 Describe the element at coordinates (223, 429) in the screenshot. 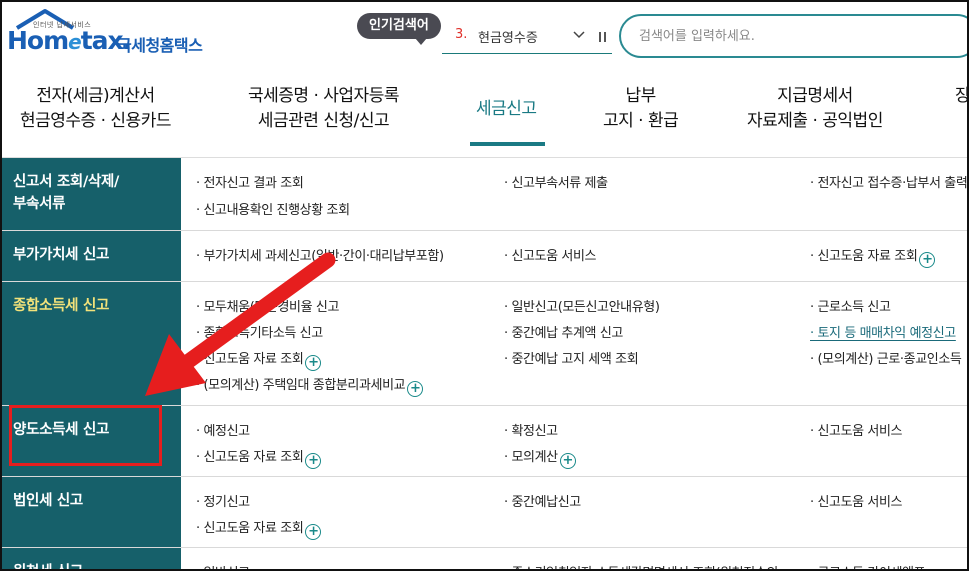

I see `menu-item: · 예정신고` at that location.